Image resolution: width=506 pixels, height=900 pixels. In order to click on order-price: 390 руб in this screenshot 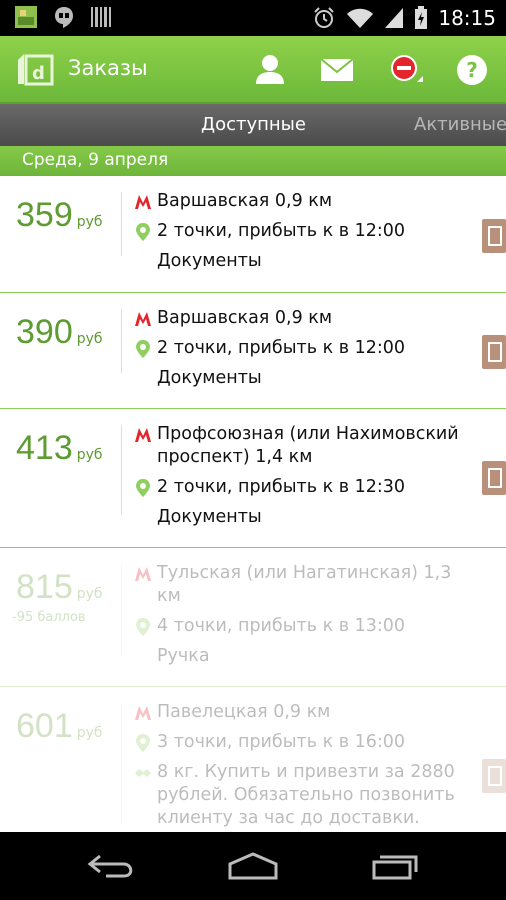, I will do `click(59, 332)`.